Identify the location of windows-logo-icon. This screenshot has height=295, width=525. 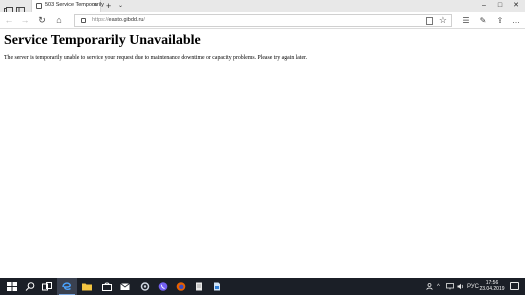
(12, 286).